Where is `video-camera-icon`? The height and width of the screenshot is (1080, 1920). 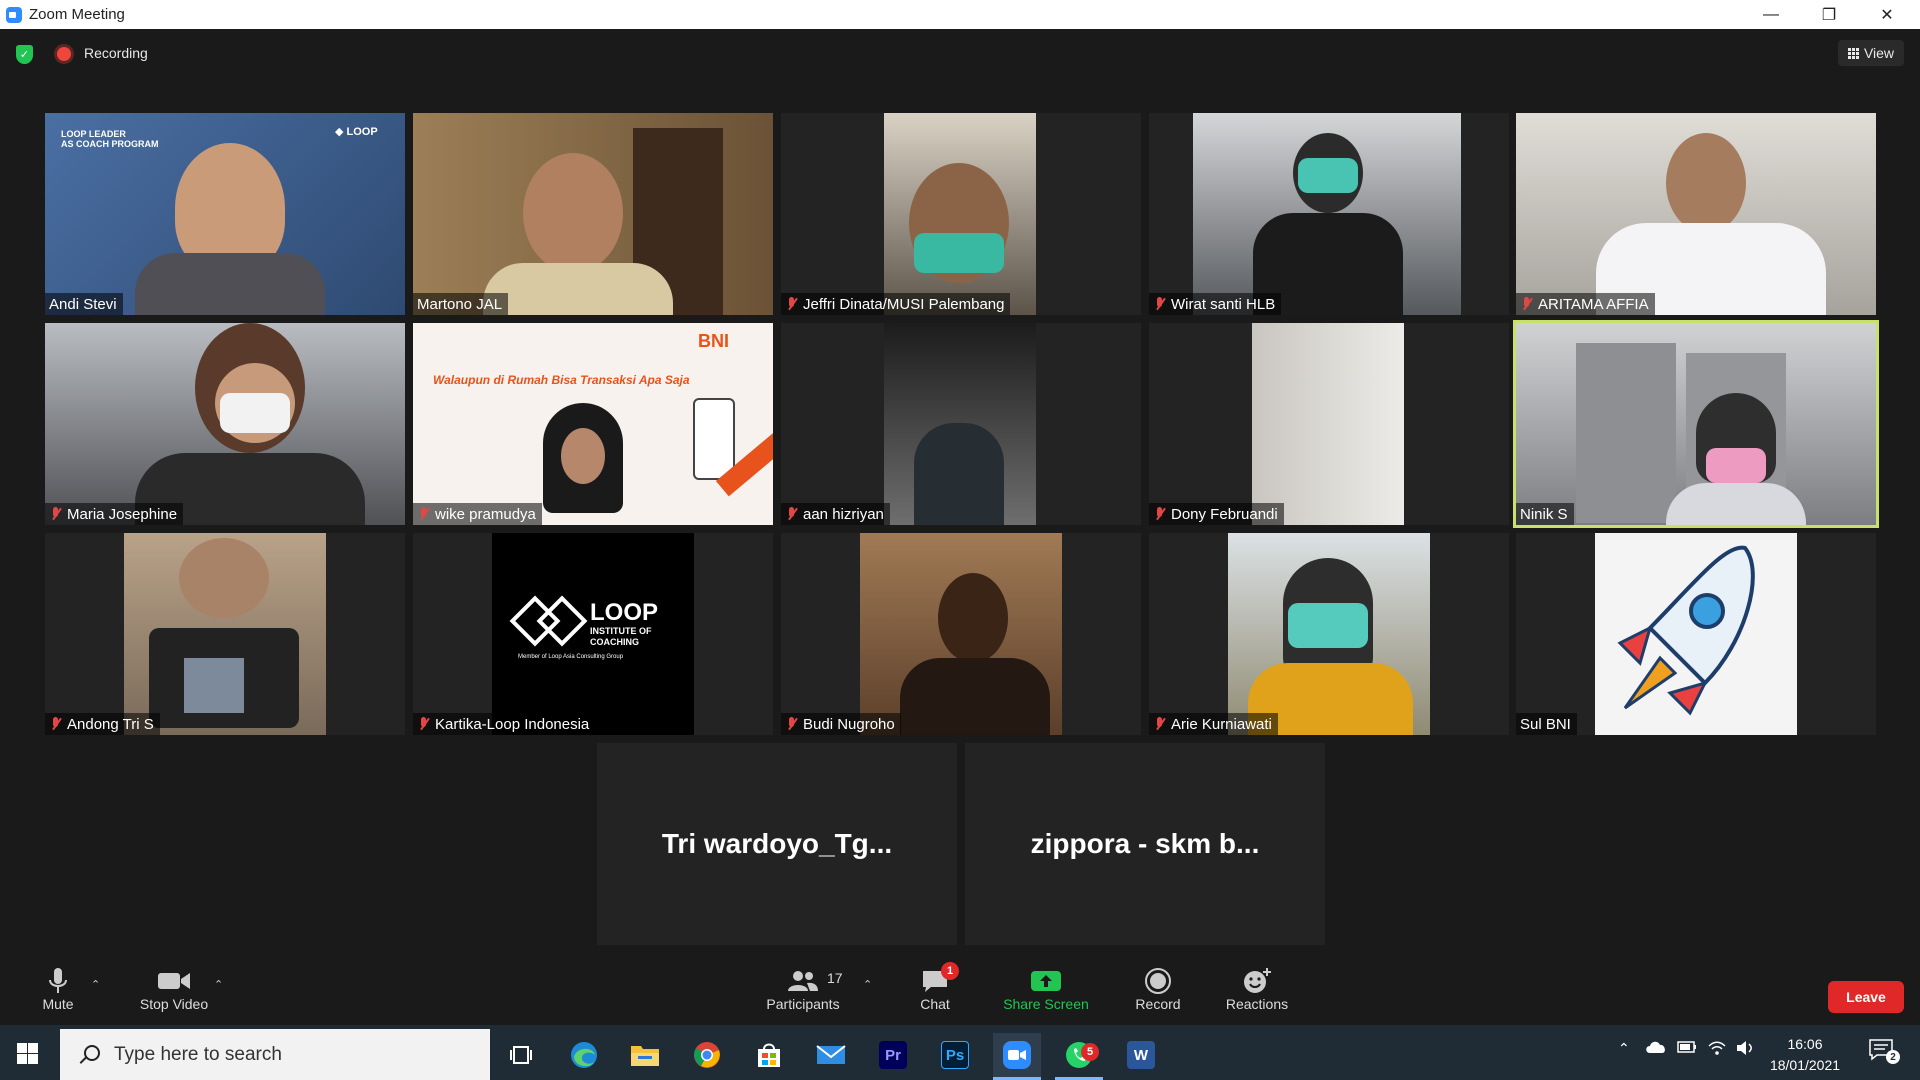 video-camera-icon is located at coordinates (174, 981).